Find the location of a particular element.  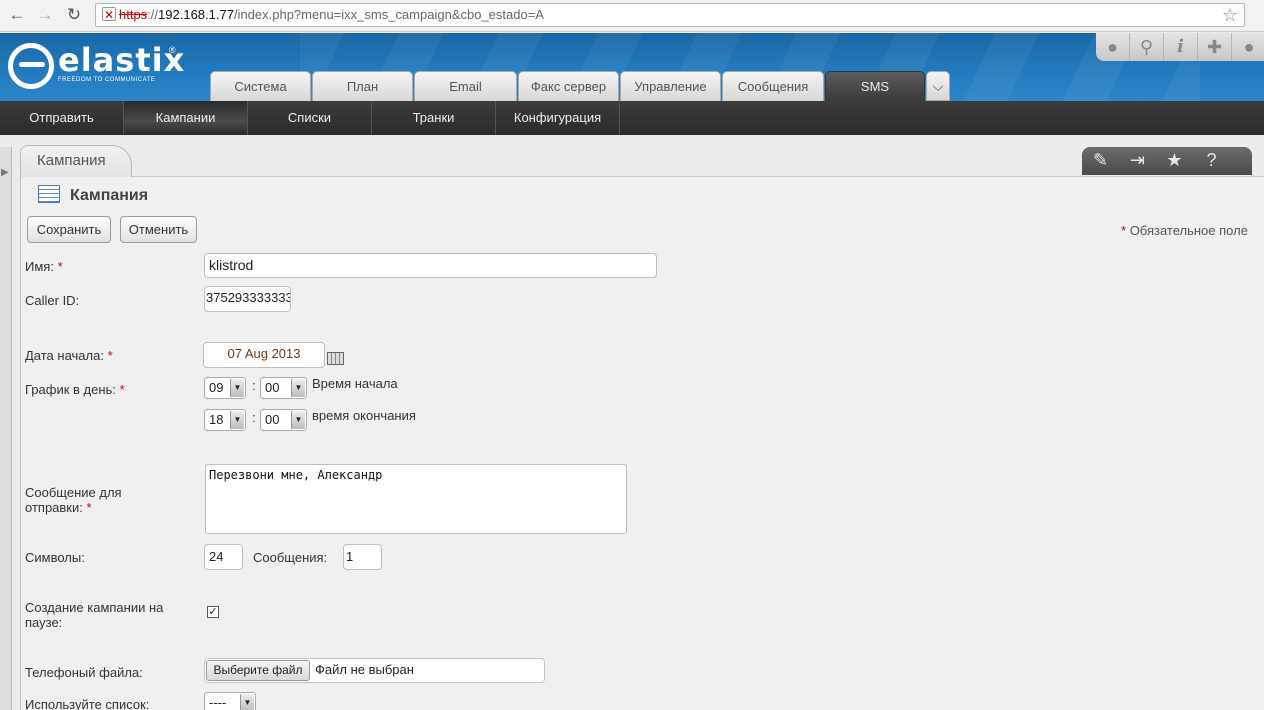

export-icon: ⇥ is located at coordinates (1137, 161).